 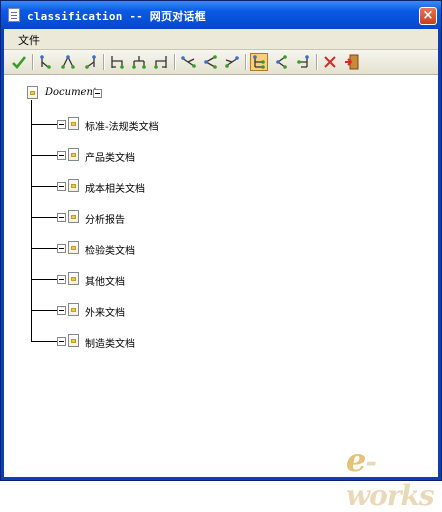 What do you see at coordinates (31, 220) in the screenshot?
I see `tree-trunk` at bounding box center [31, 220].